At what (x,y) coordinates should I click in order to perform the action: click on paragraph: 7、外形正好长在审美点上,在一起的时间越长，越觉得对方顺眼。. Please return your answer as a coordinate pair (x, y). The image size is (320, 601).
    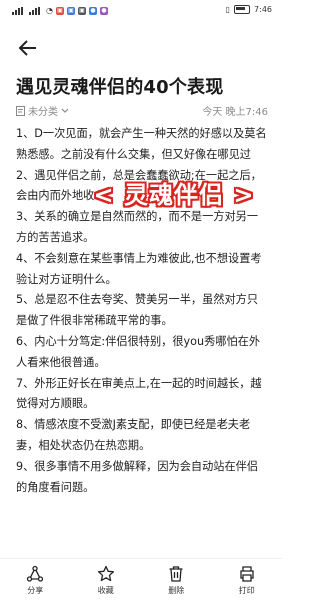
    Looking at the image, I should click on (139, 393).